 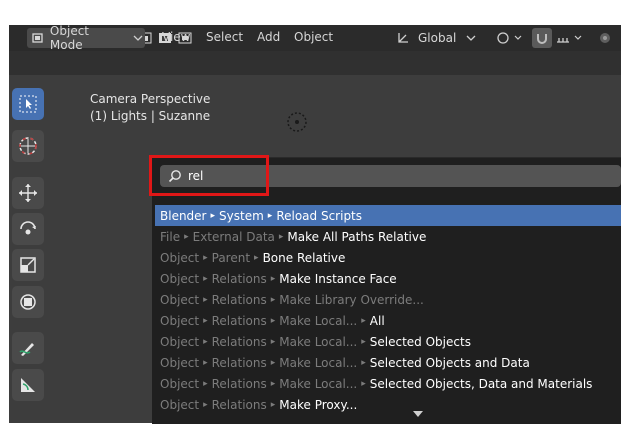 I want to click on search-result-item: Object ▸ Relations ▸ Make Local... ▸ All, so click(x=388, y=320).